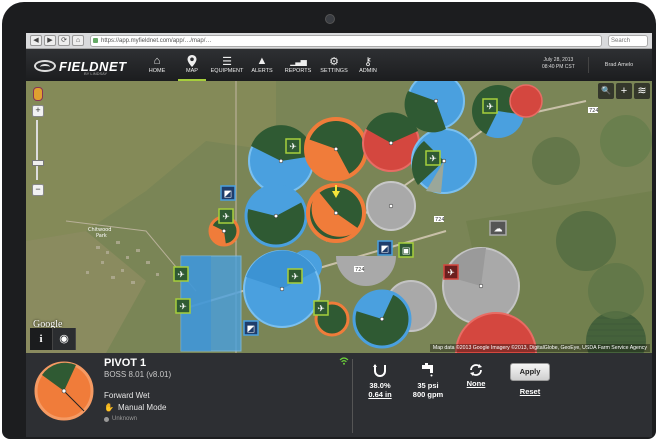 This screenshot has width=658, height=441. What do you see at coordinates (530, 372) in the screenshot?
I see `apply-button: Apply` at bounding box center [530, 372].